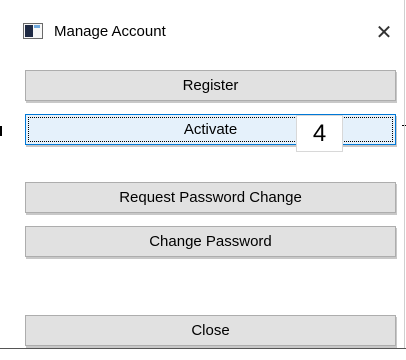 The width and height of the screenshot is (406, 360). I want to click on change-password-label: Change Password, so click(210, 241).